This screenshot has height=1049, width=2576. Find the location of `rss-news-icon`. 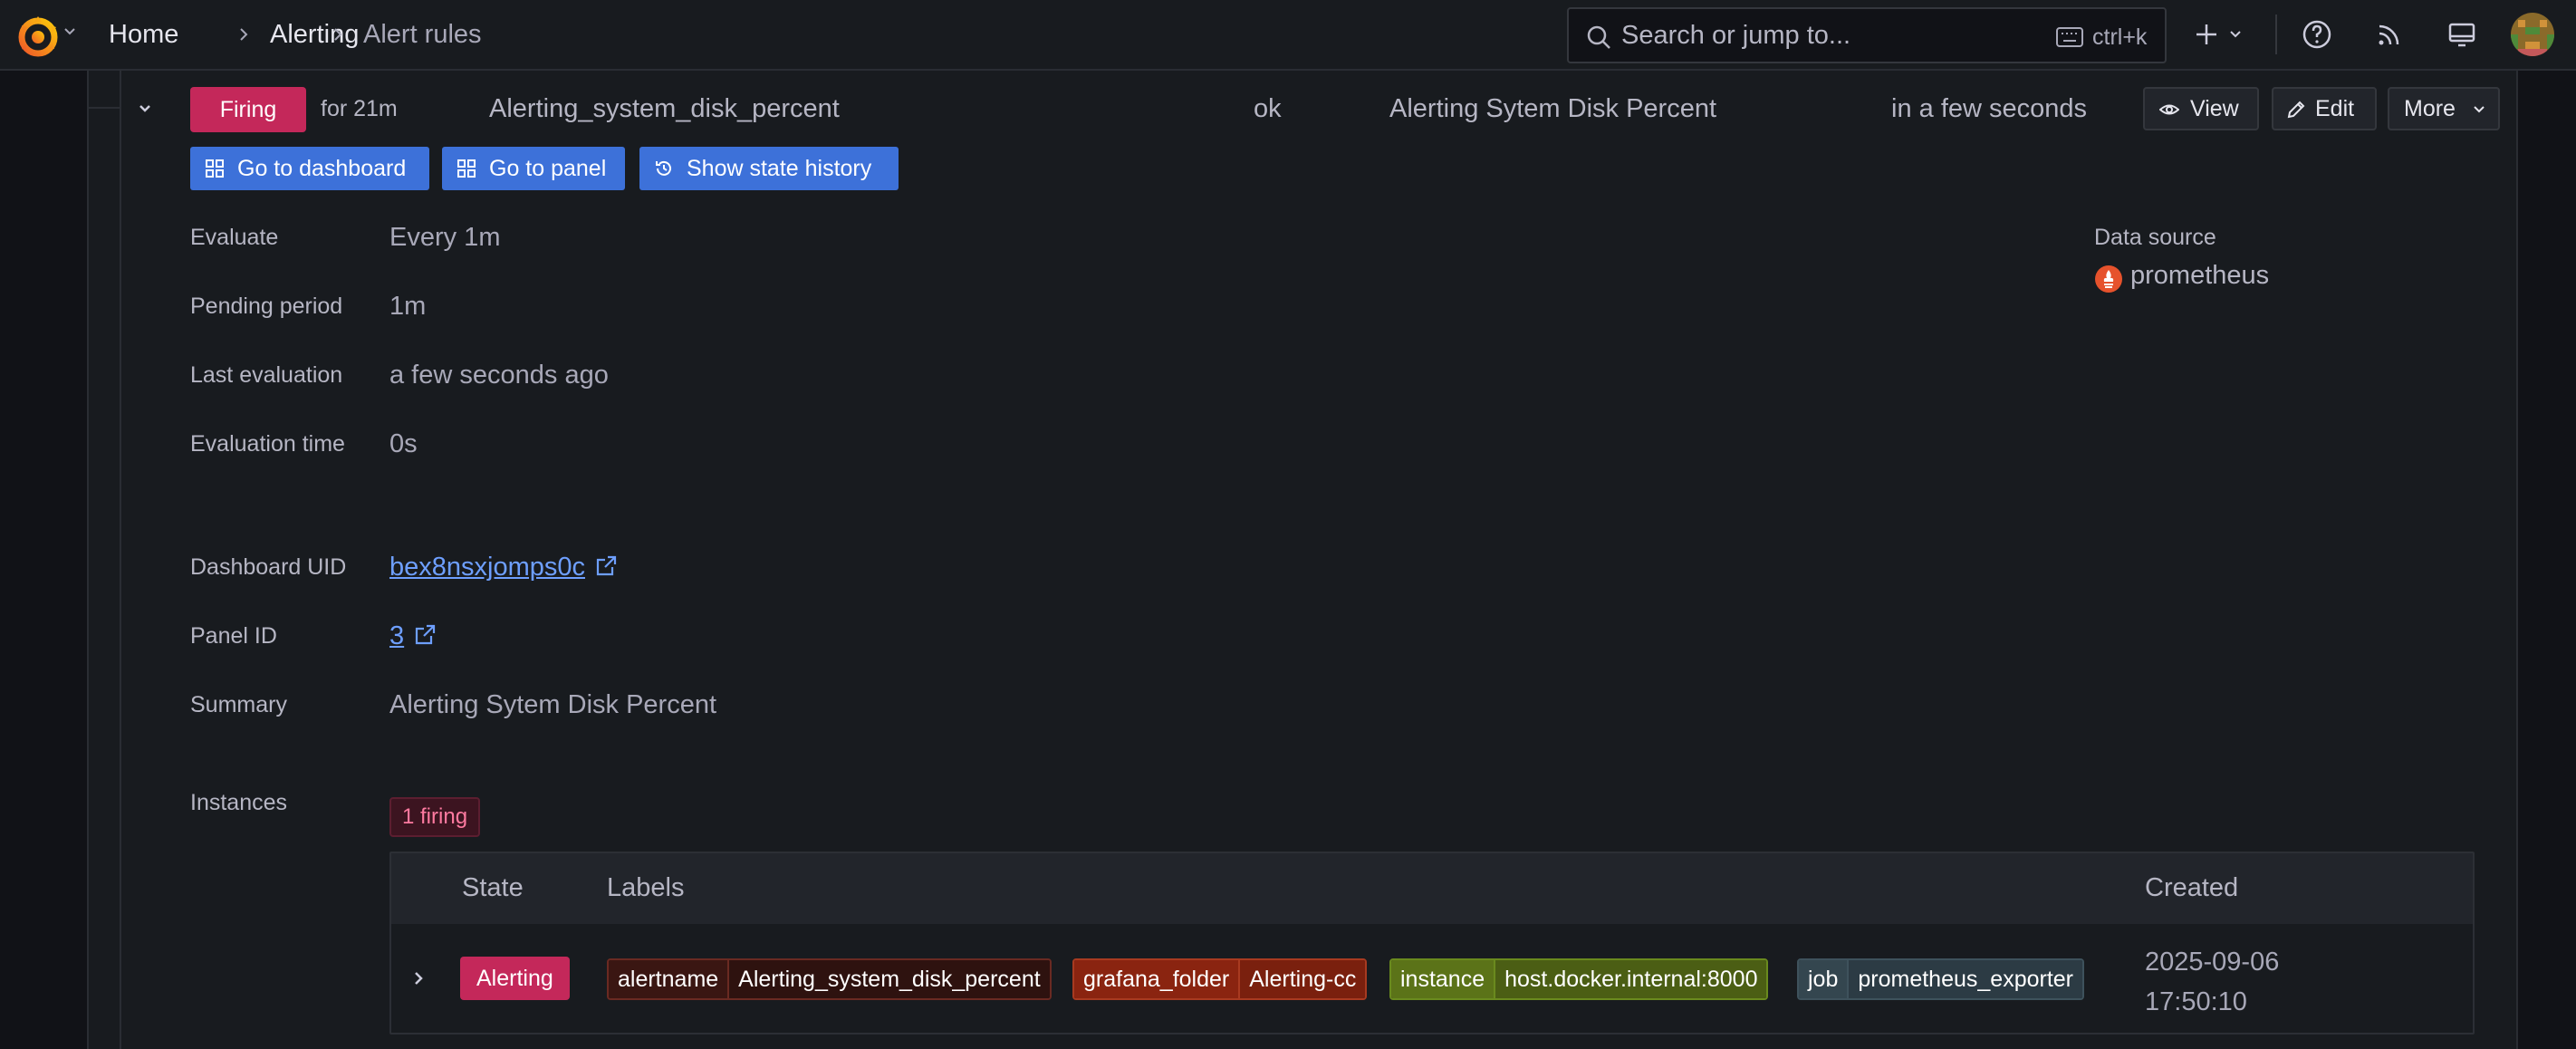

rss-news-icon is located at coordinates (2389, 34).